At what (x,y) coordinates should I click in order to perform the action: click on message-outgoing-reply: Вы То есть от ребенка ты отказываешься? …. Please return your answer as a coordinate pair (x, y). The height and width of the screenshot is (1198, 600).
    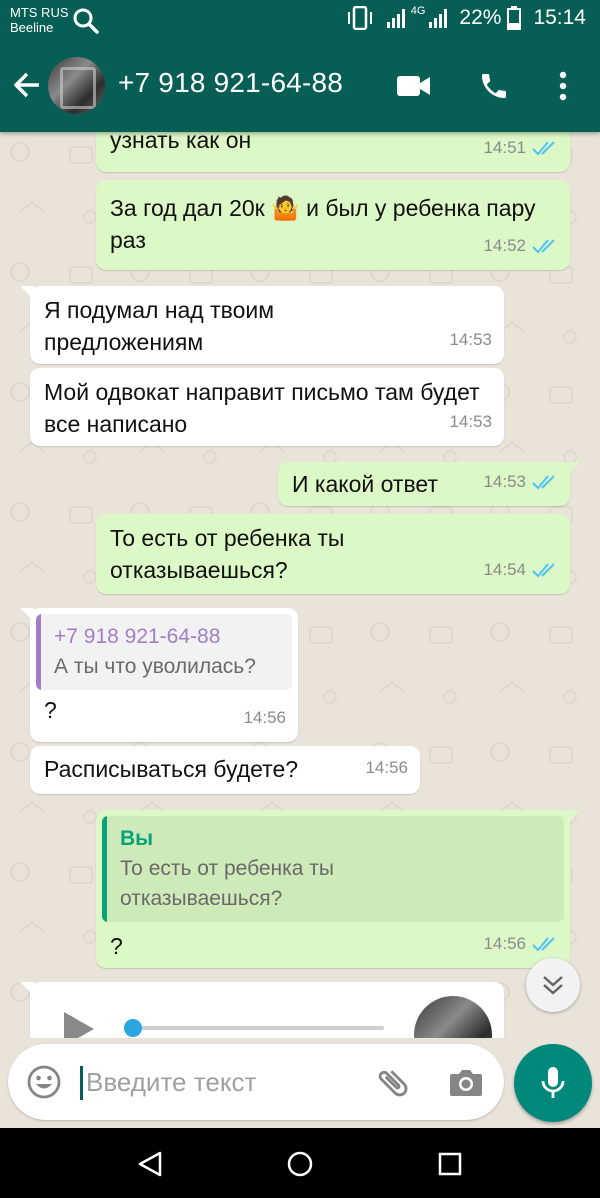
    Looking at the image, I should click on (338, 889).